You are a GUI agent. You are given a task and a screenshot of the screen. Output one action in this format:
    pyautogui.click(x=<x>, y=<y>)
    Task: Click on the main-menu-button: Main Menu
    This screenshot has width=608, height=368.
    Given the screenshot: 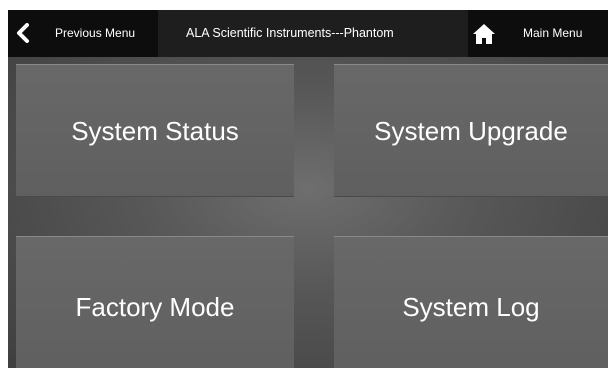 What is the action you would take?
    pyautogui.click(x=538, y=33)
    